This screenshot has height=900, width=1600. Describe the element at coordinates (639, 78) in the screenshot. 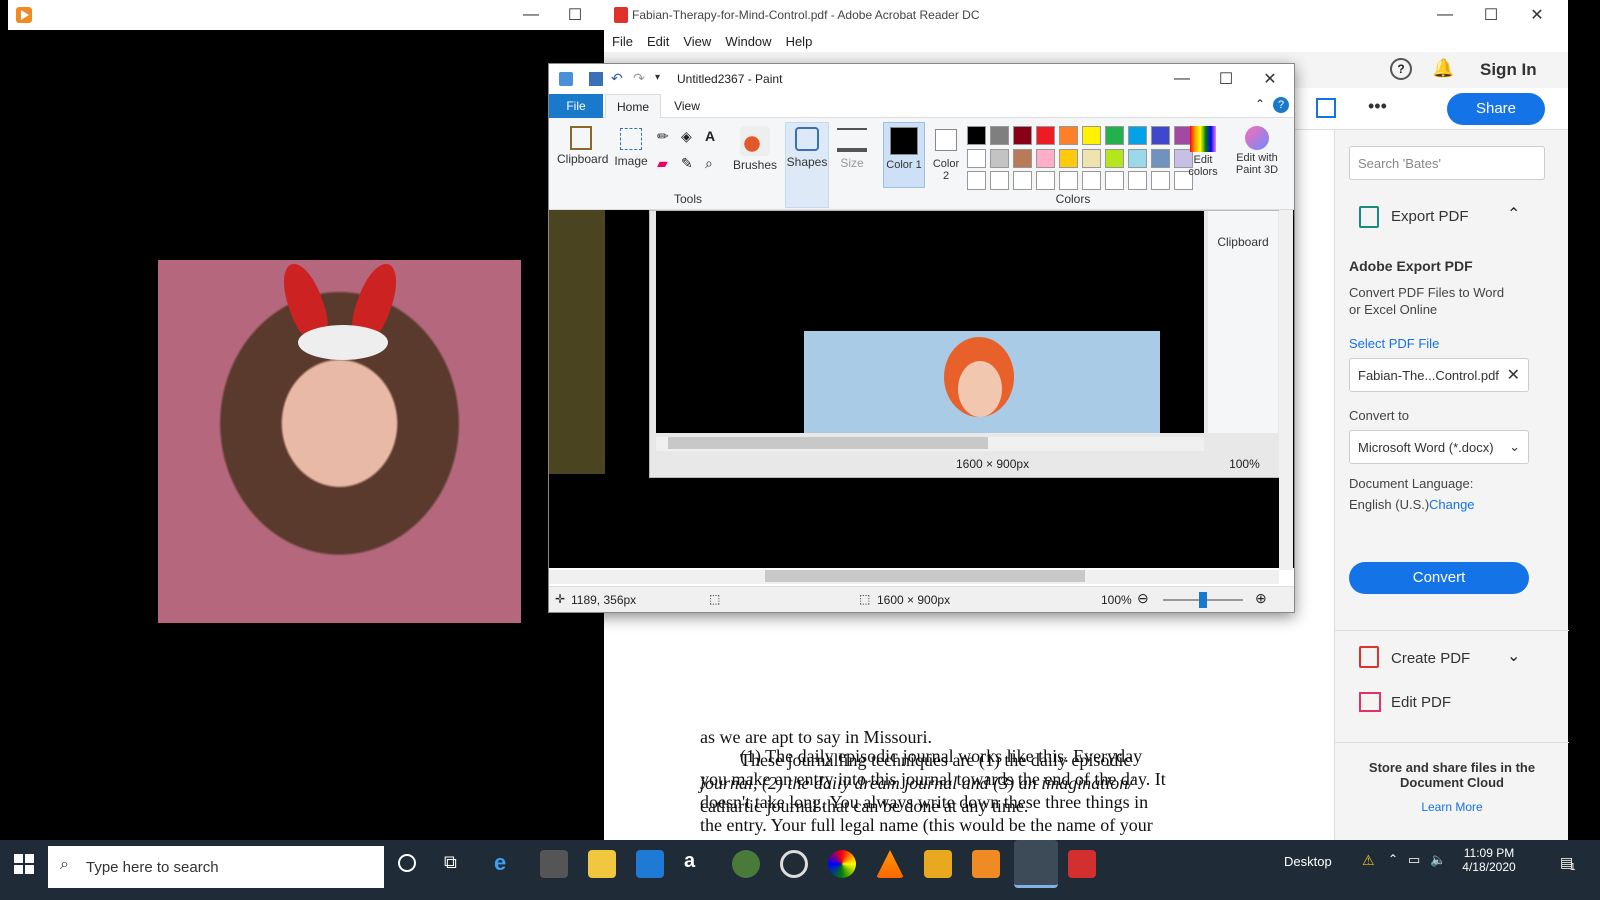

I see `redo-icon: ↷` at that location.